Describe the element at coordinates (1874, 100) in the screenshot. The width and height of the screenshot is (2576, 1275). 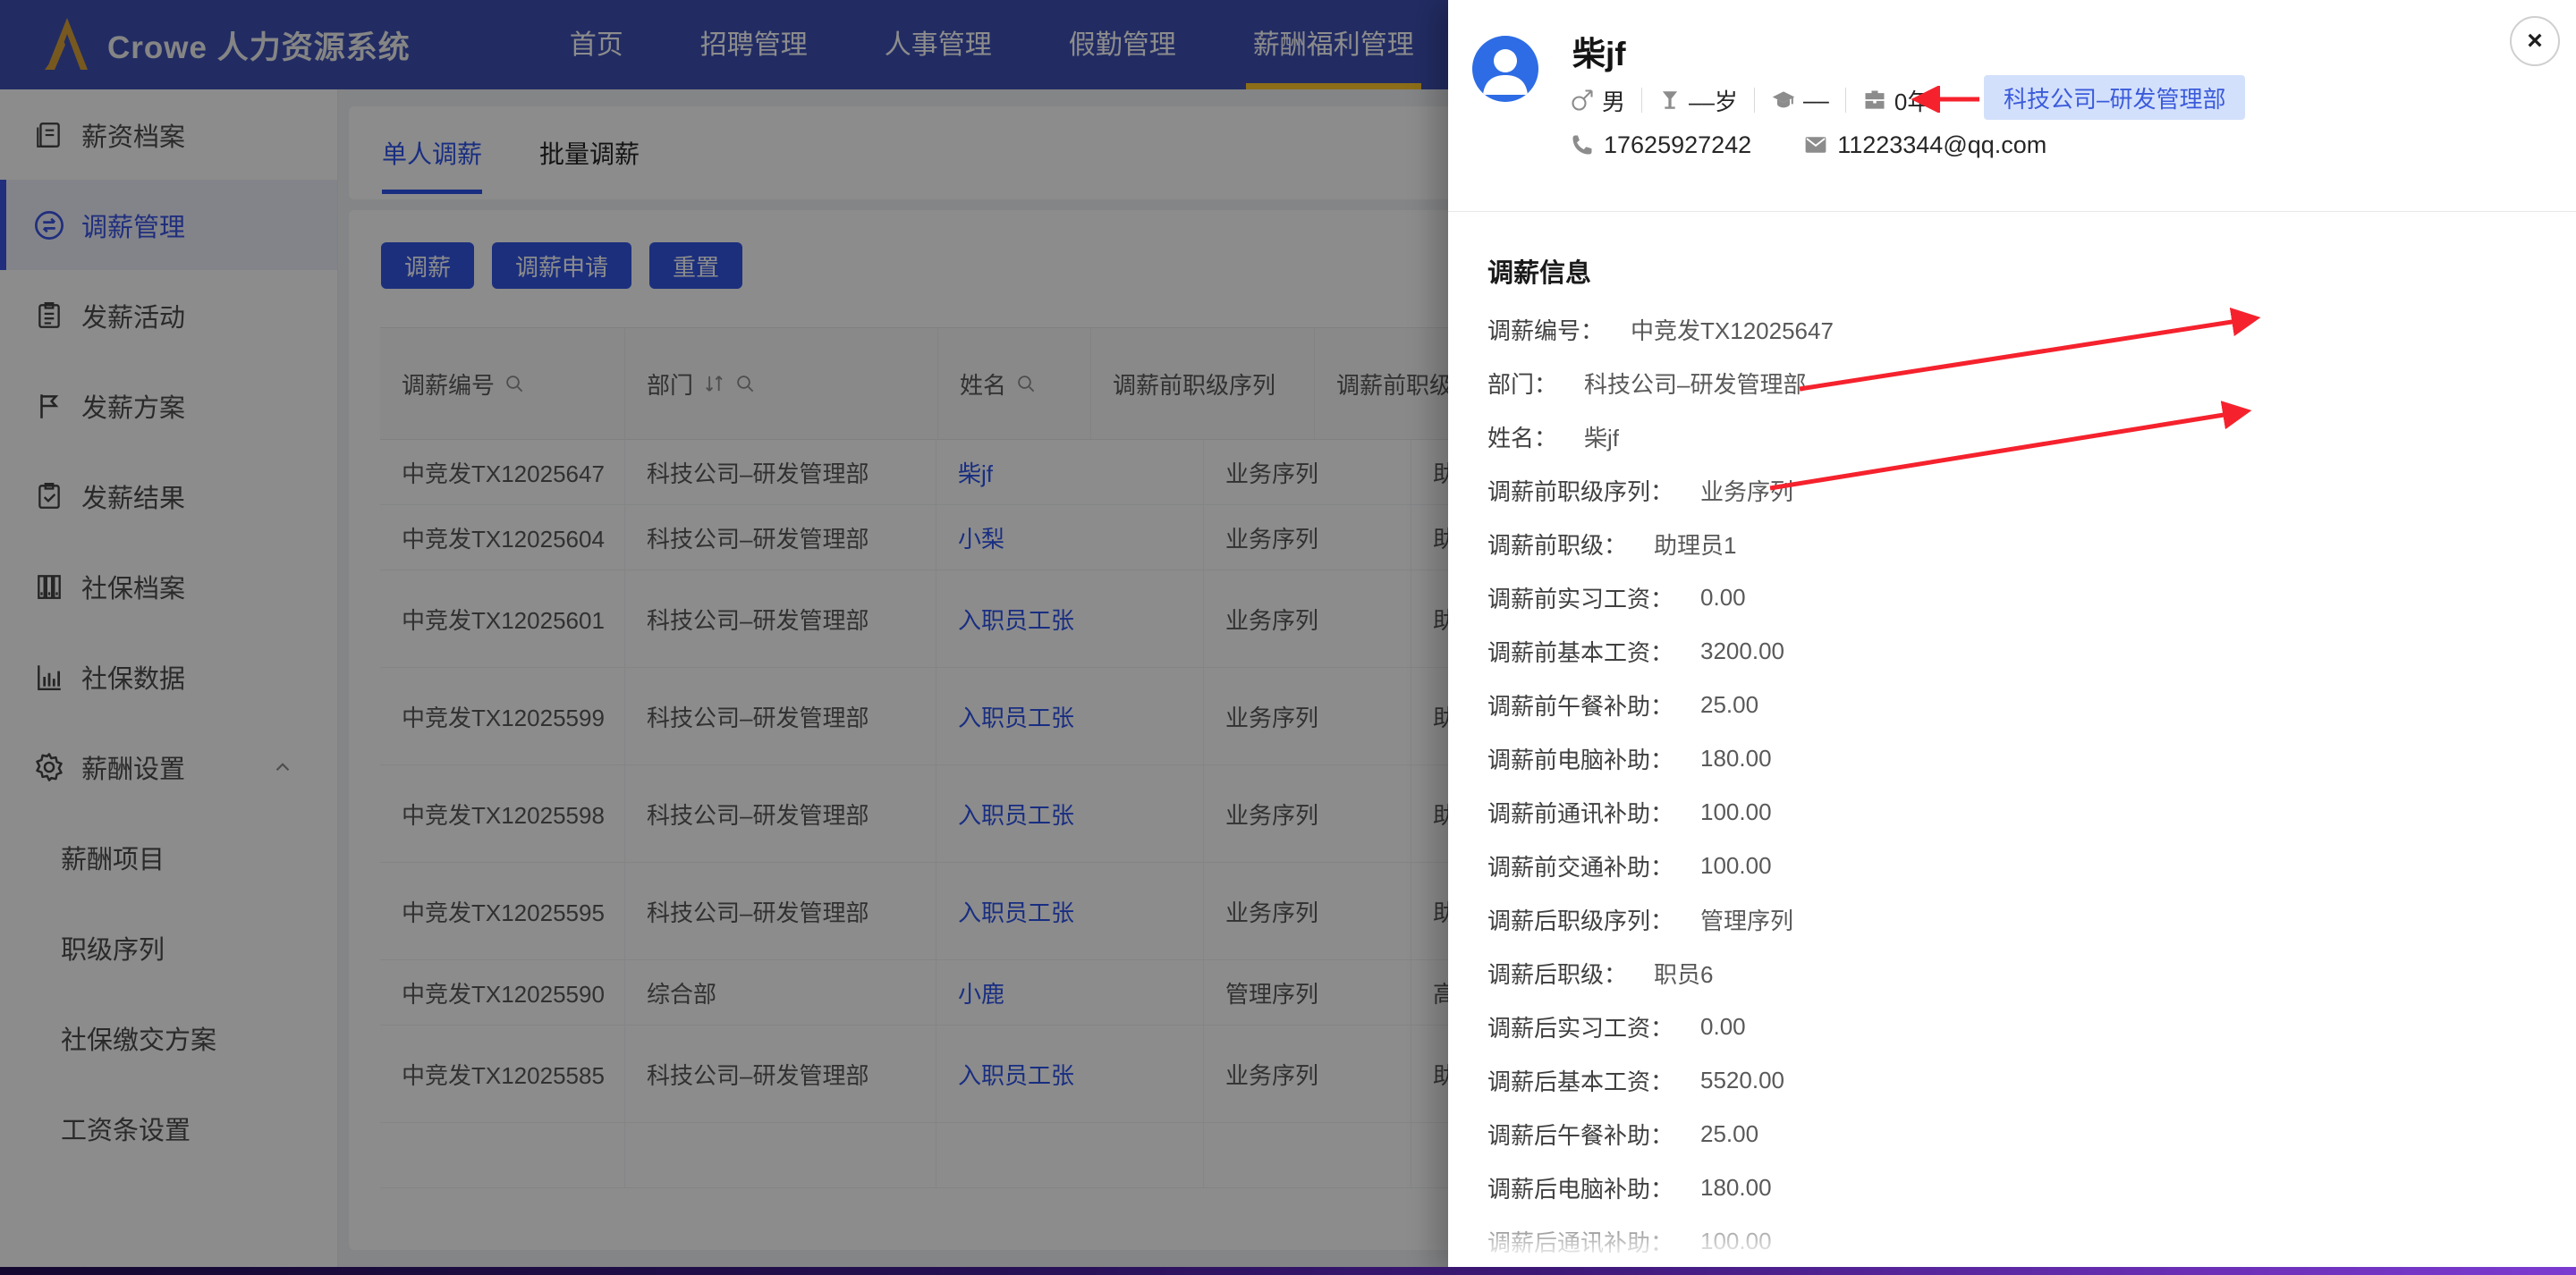
I see `briefcase-icon` at that location.